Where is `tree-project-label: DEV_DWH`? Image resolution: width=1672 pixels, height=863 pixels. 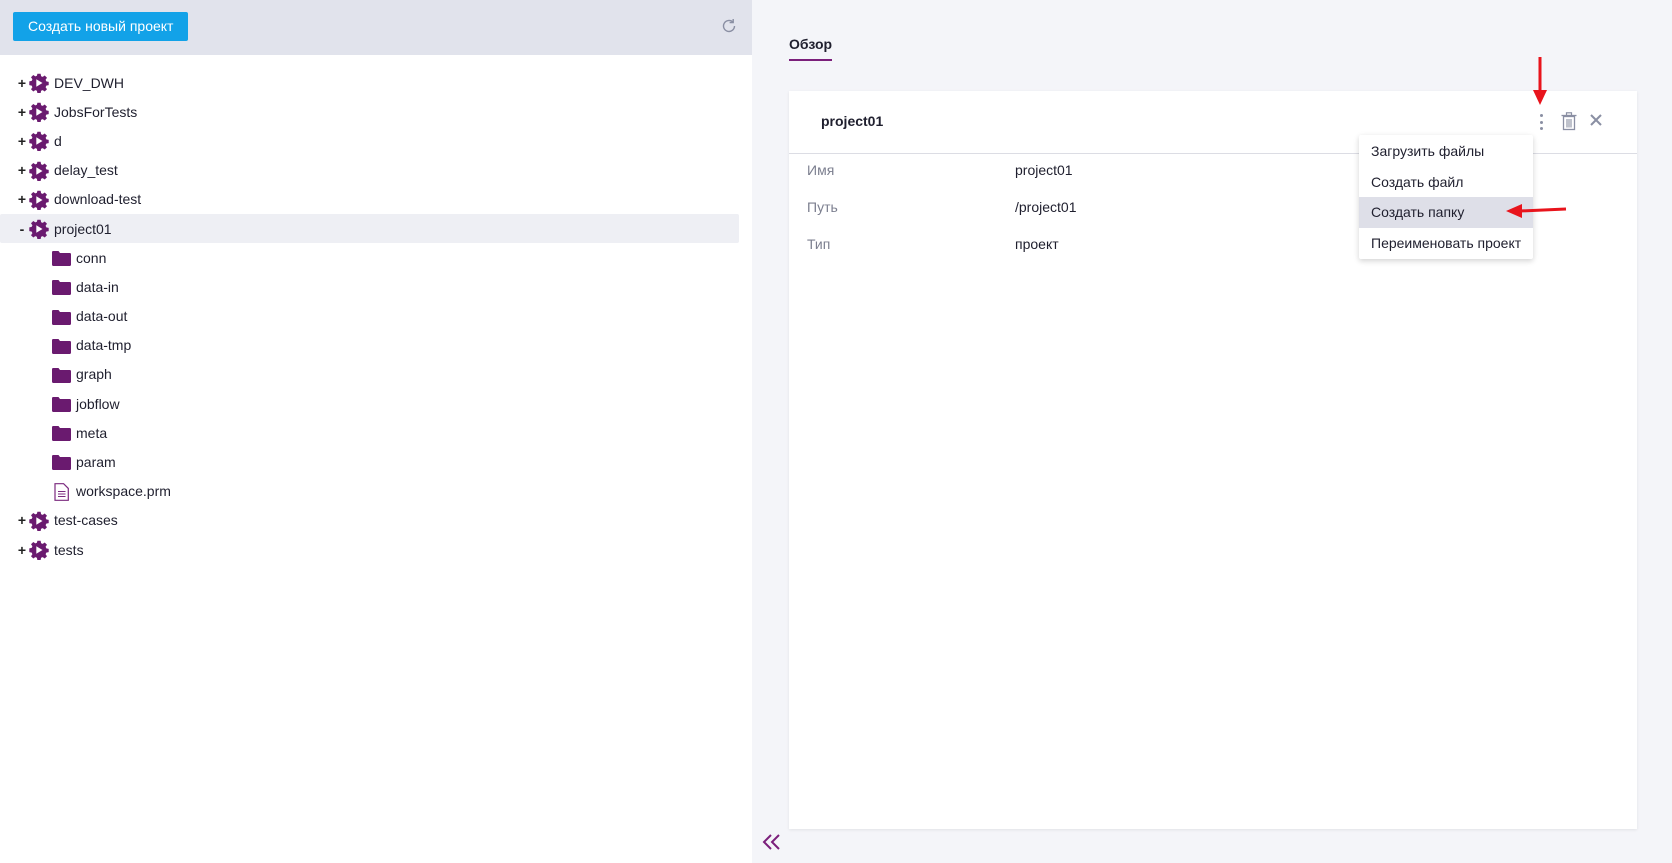 tree-project-label: DEV_DWH is located at coordinates (89, 83).